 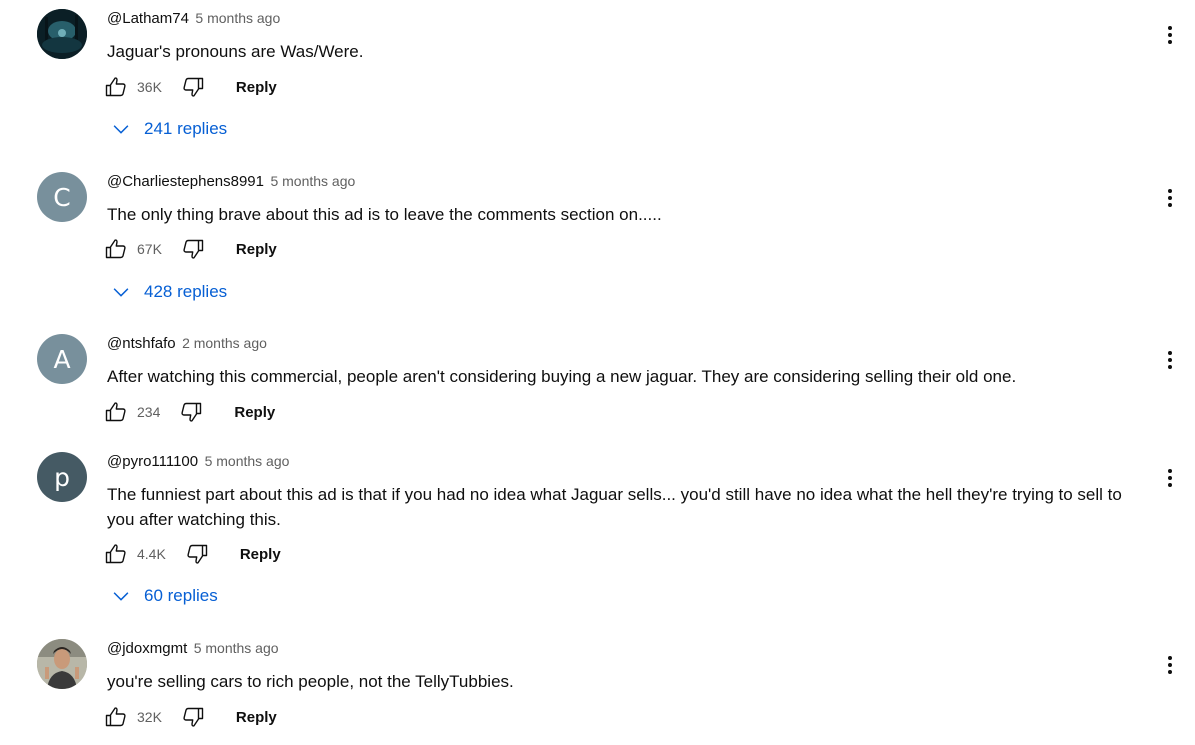 I want to click on comment-header: @ntshfafo 2 months ago, so click(x=187, y=344).